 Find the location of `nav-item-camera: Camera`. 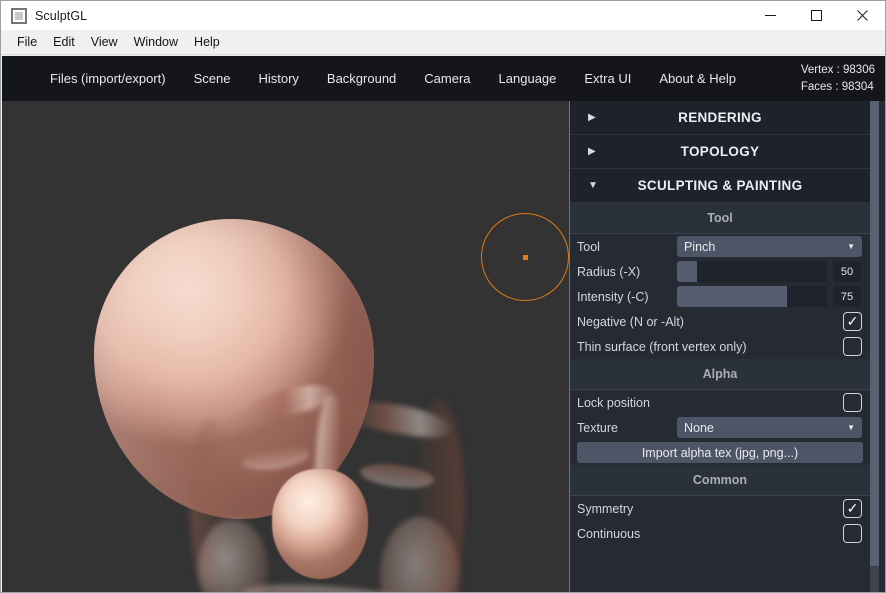

nav-item-camera: Camera is located at coordinates (447, 78).